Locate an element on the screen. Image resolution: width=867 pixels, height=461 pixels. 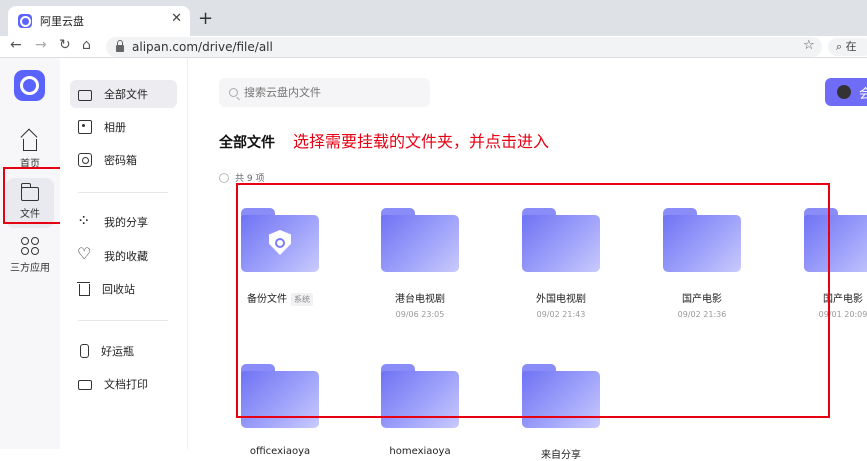
avatar is located at coordinates (844, 92).